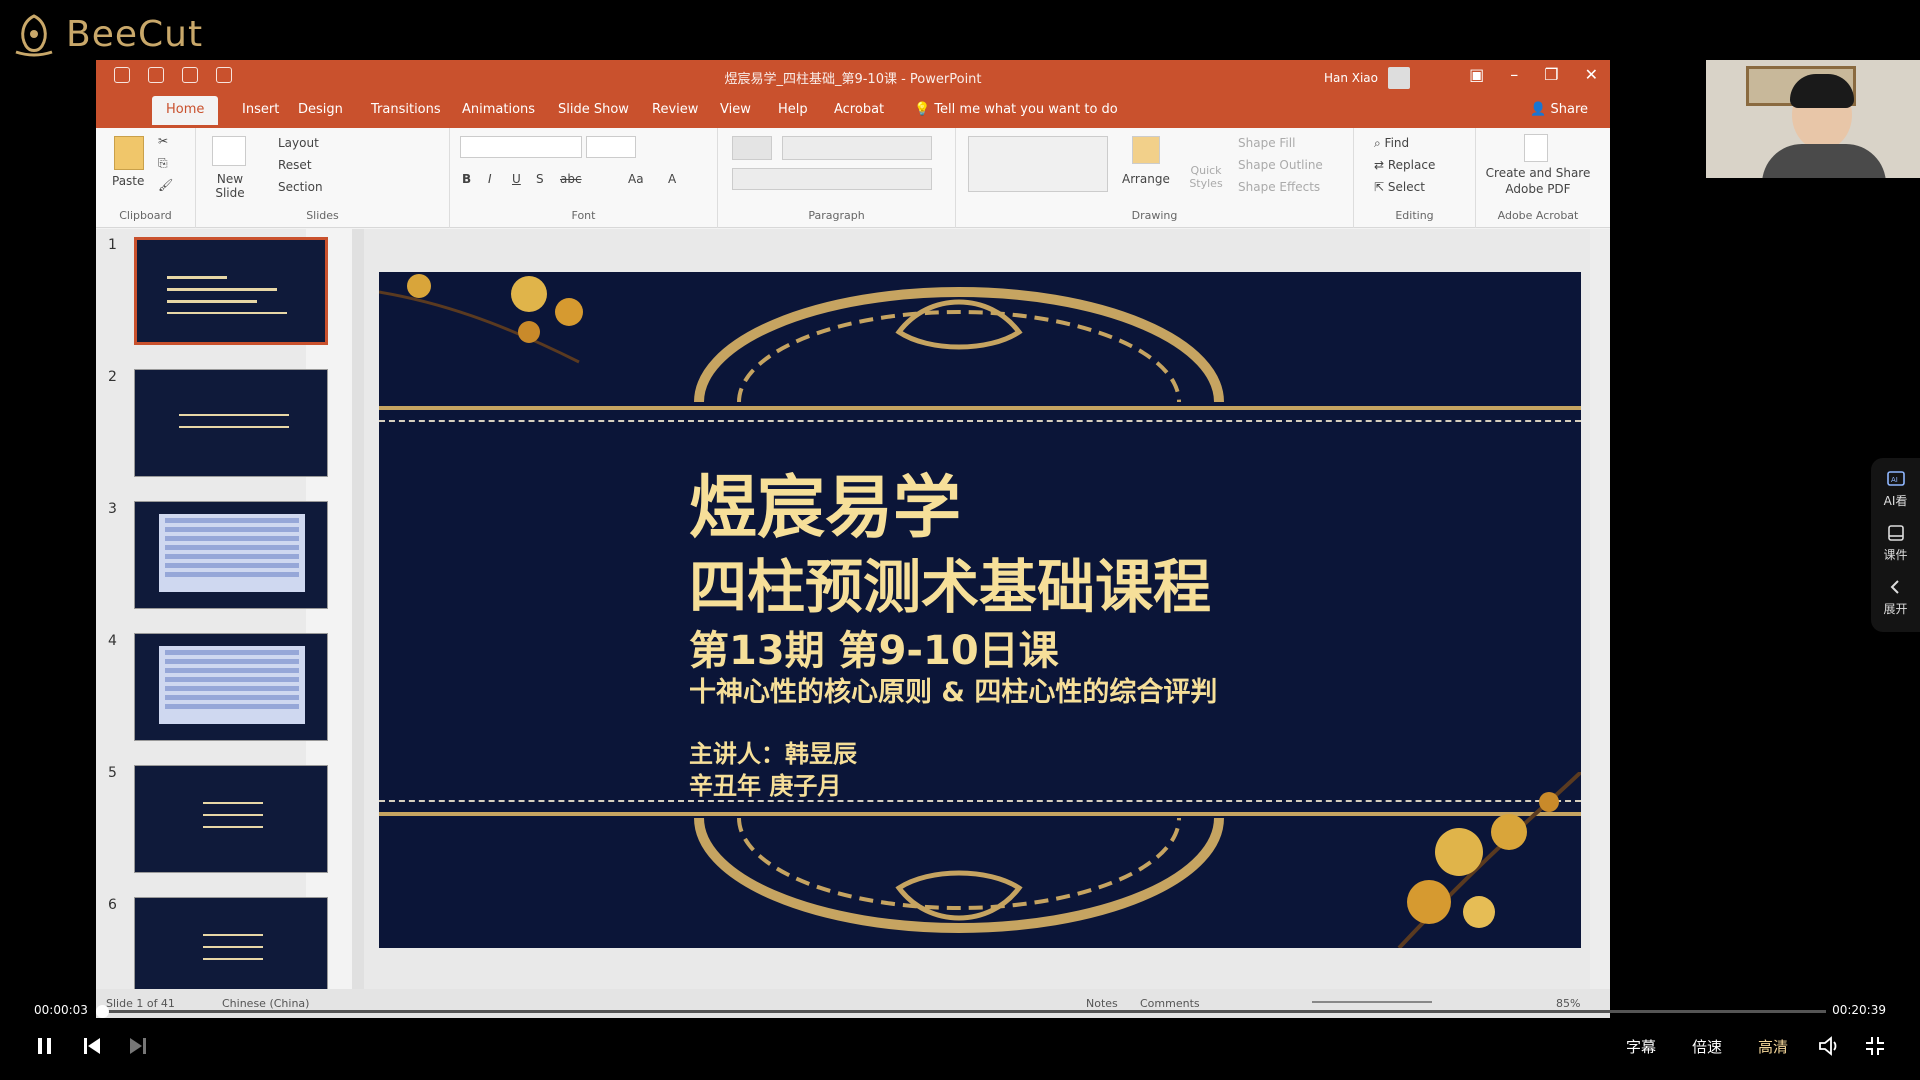 The width and height of the screenshot is (1920, 1080). Describe the element at coordinates (675, 109) in the screenshot. I see `tab-review: Review` at that location.